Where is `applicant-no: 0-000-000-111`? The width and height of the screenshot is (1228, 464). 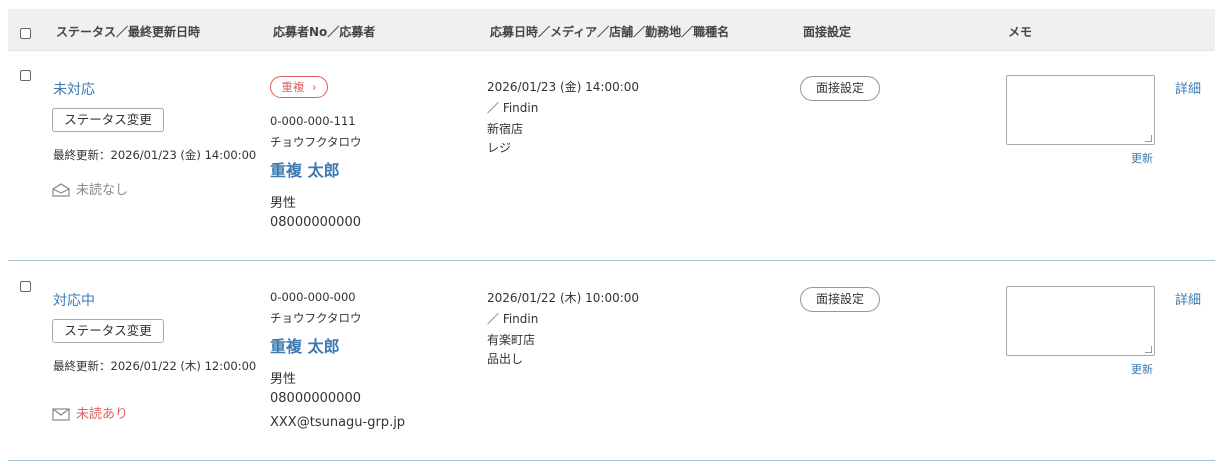
applicant-no: 0-000-000-111 is located at coordinates (313, 121).